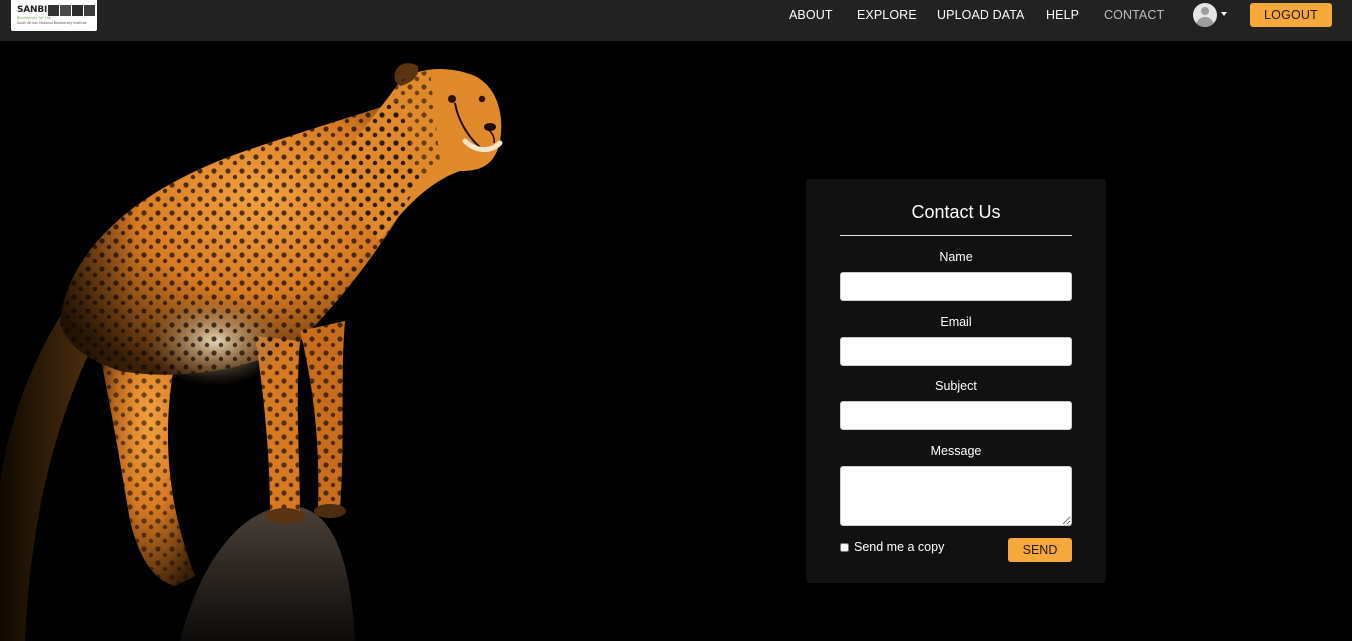  Describe the element at coordinates (844, 547) in the screenshot. I see `send-copy-checkbox` at that location.